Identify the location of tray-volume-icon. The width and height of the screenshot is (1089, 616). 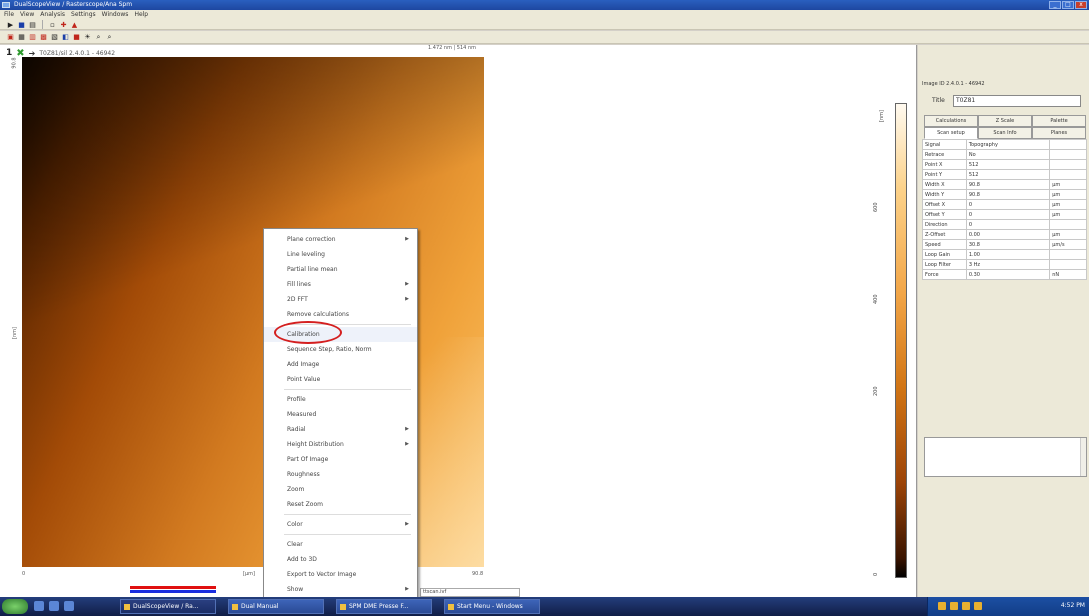
(954, 606).